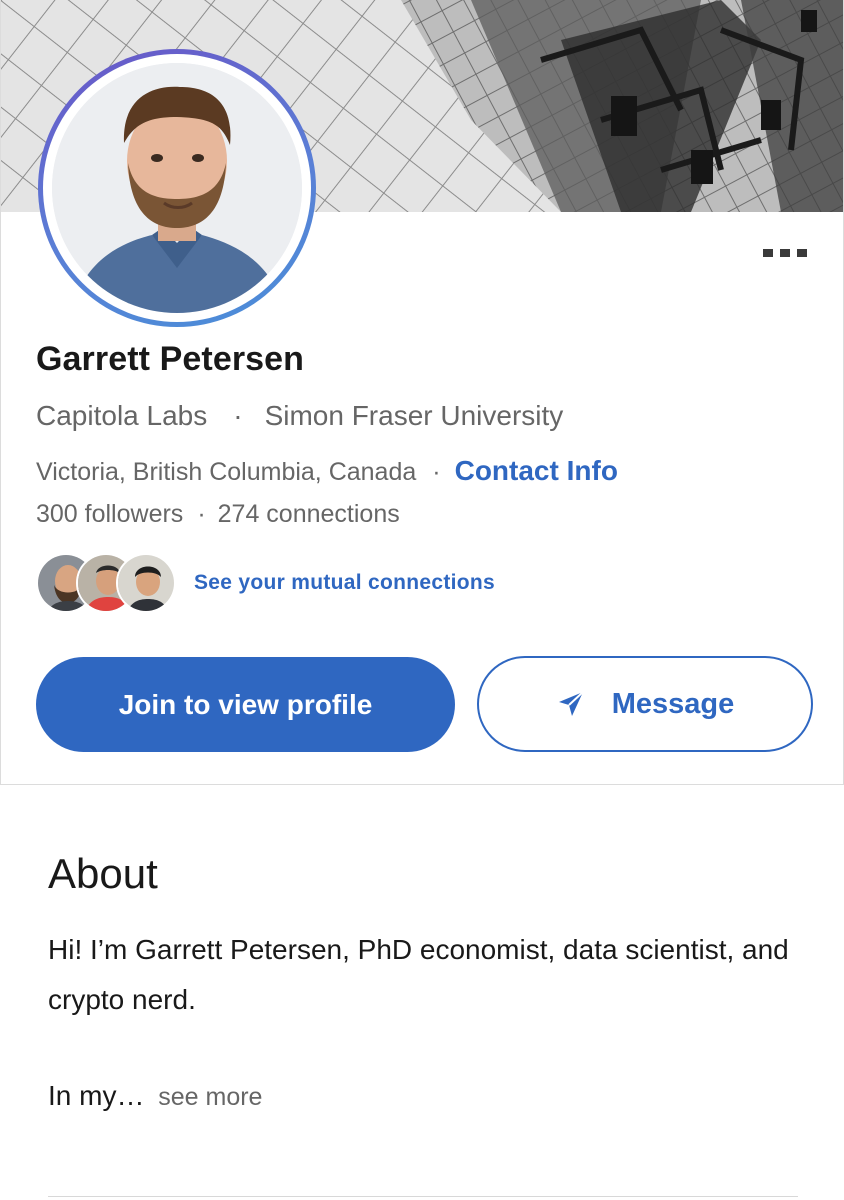 This screenshot has width=844, height=1200. Describe the element at coordinates (308, 514) in the screenshot. I see `connections-count: 274 connections` at that location.